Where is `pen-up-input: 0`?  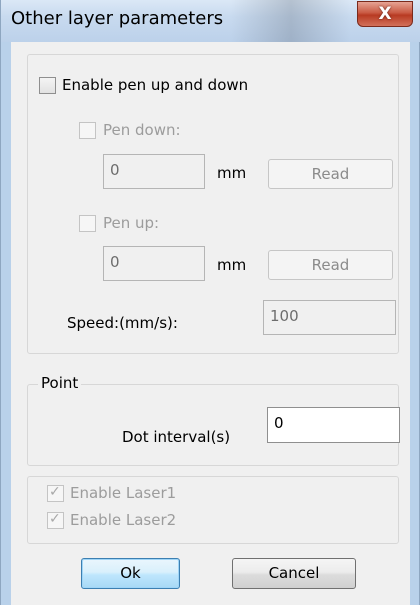 pen-up-input: 0 is located at coordinates (154, 263).